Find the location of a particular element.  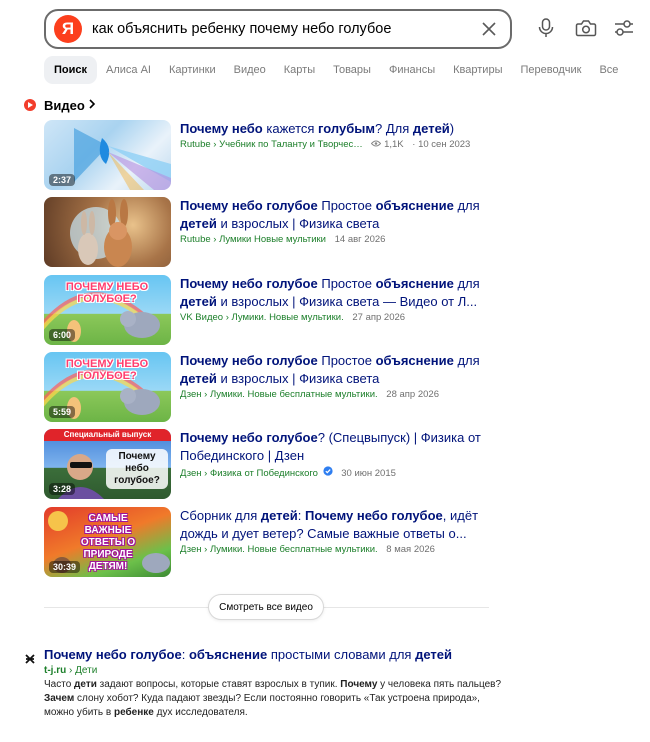

thumbnail-caption: Почему небо голубое? is located at coordinates (137, 469).